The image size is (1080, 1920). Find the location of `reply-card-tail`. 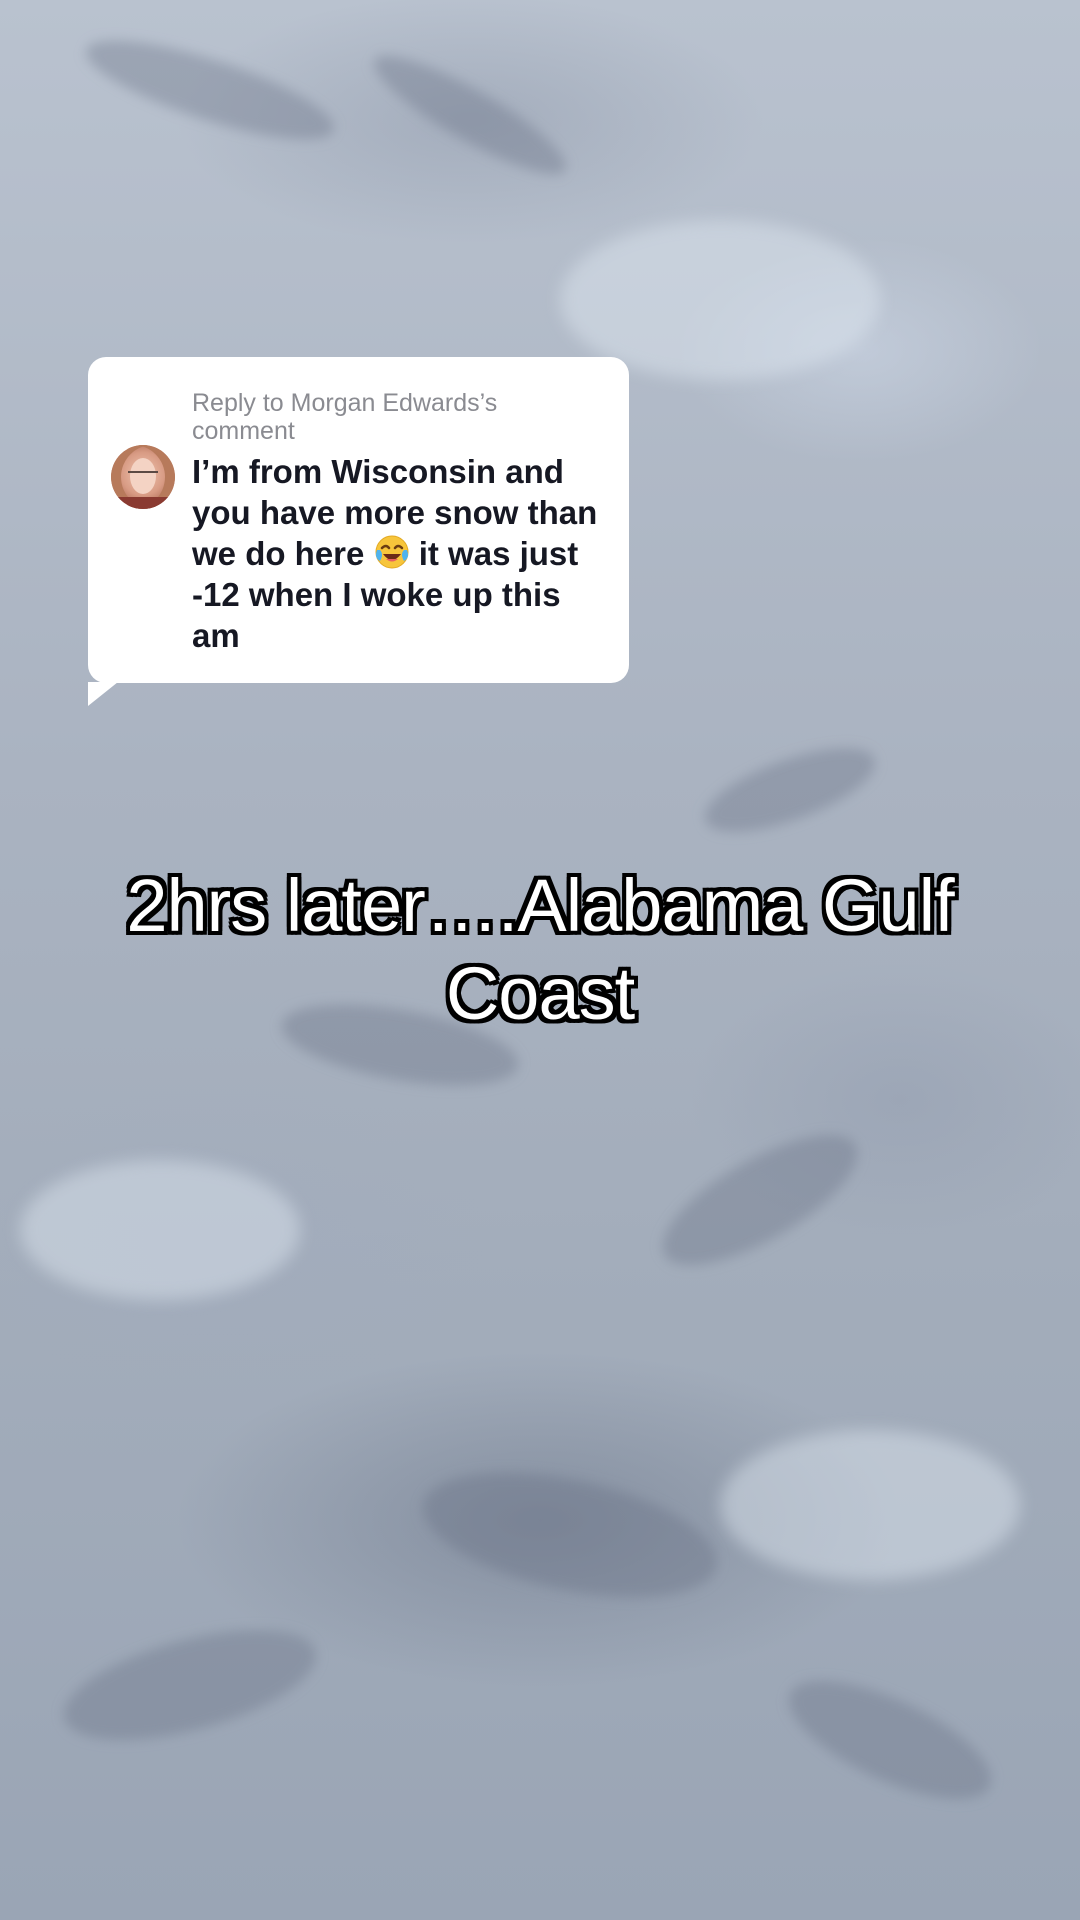

reply-card-tail is located at coordinates (103, 694).